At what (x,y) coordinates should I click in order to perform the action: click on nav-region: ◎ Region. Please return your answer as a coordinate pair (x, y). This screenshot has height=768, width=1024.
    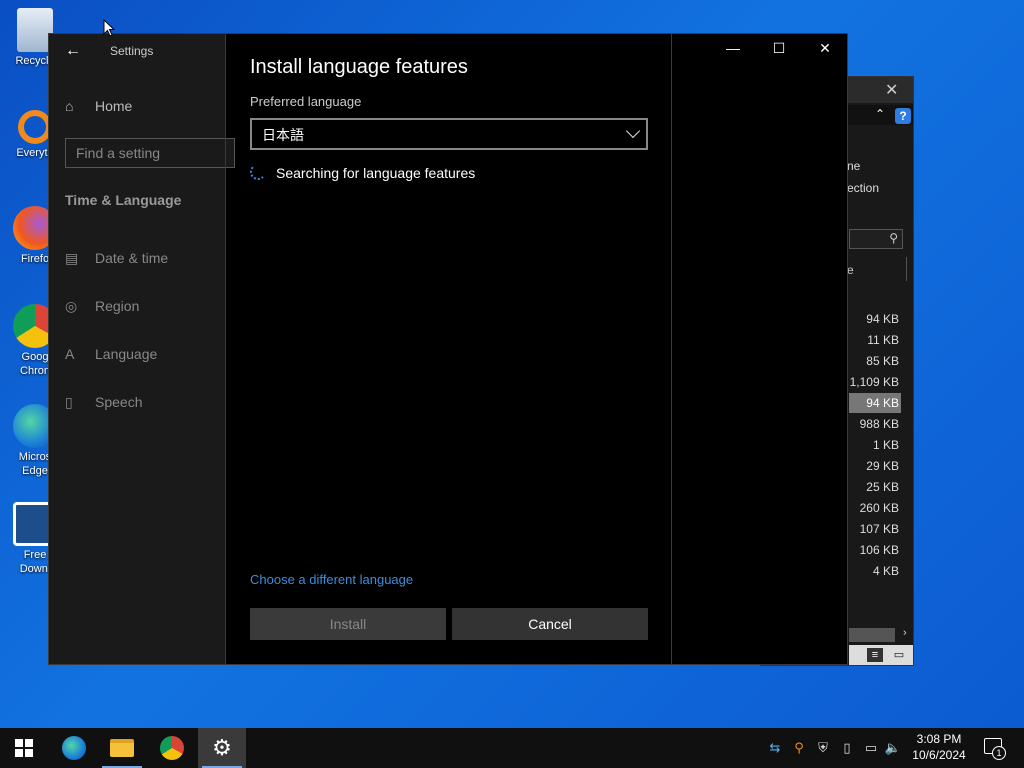
    Looking at the image, I should click on (102, 306).